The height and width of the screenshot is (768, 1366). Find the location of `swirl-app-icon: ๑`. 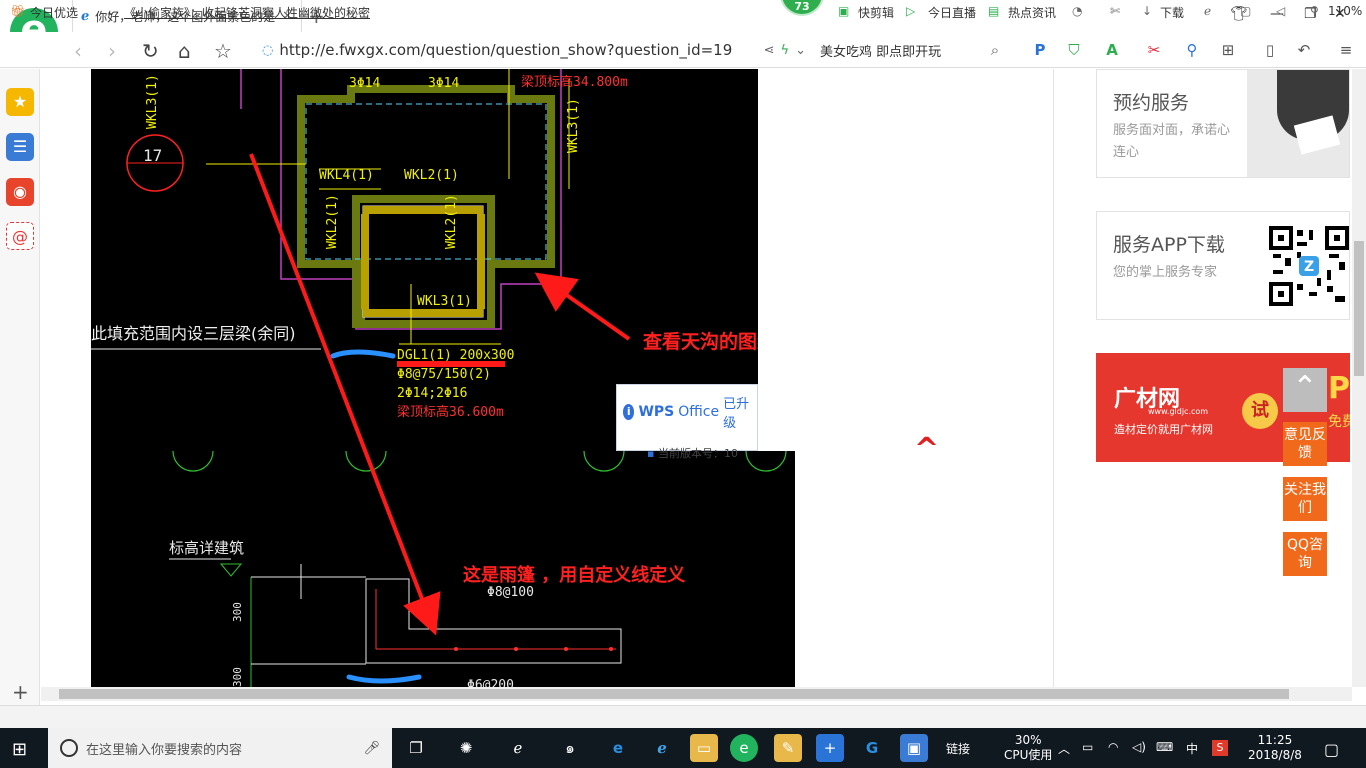

swirl-app-icon: ๑ is located at coordinates (570, 748).